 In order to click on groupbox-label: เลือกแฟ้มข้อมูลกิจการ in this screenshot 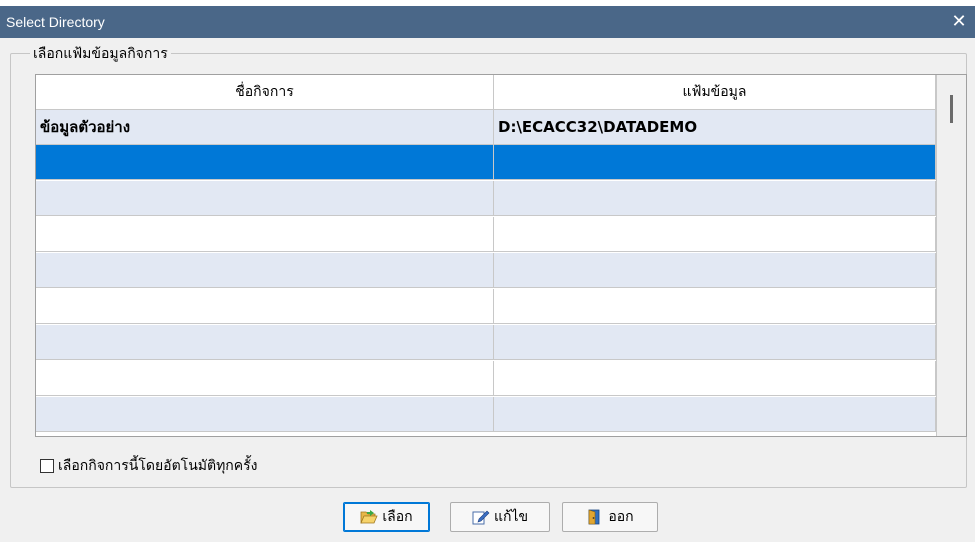, I will do `click(100, 54)`.